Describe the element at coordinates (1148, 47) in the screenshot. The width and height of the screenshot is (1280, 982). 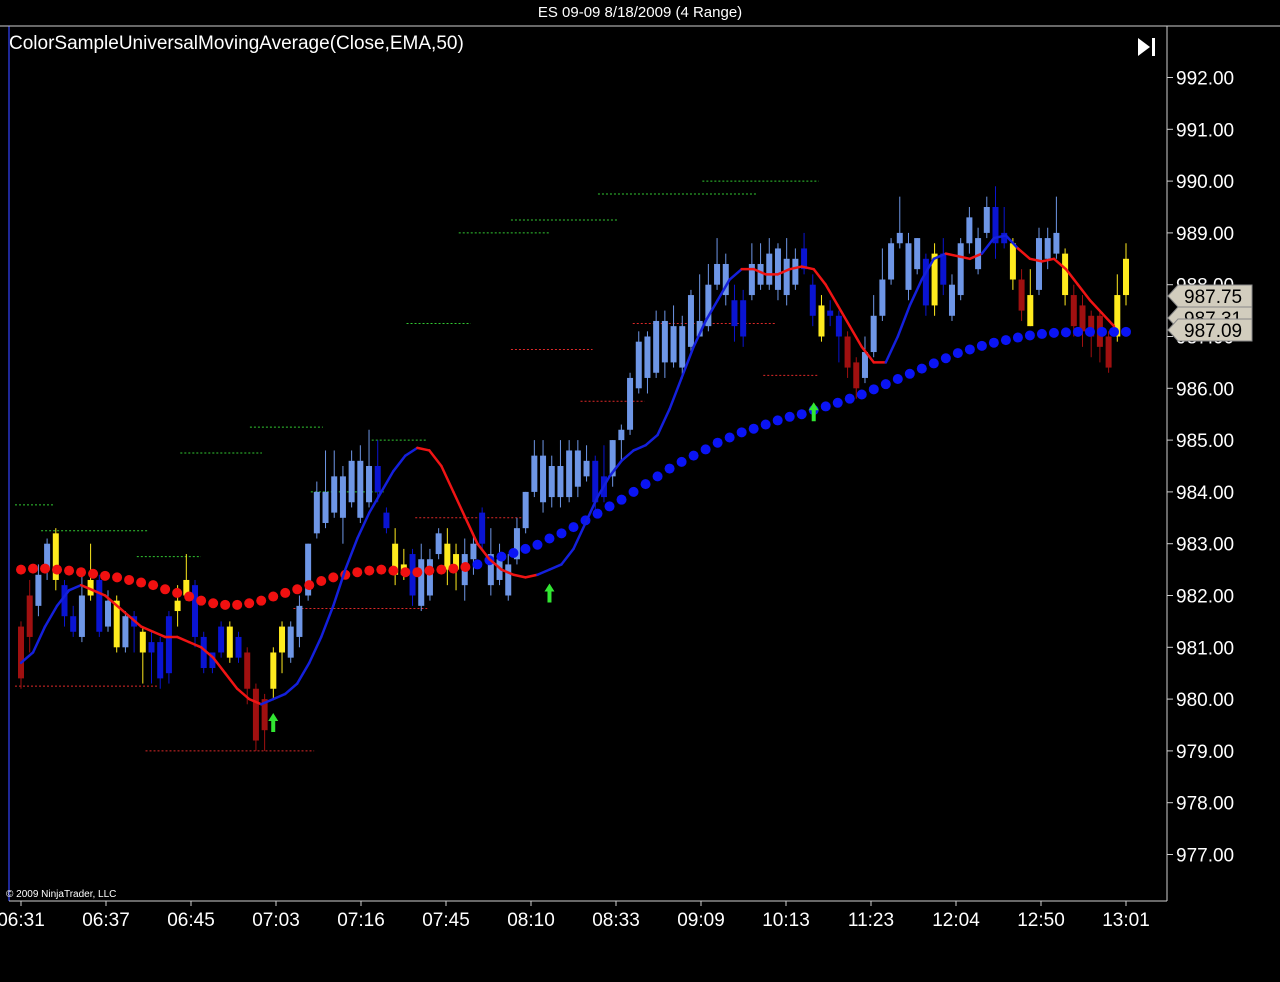
I see `skip-to-end-icon` at that location.